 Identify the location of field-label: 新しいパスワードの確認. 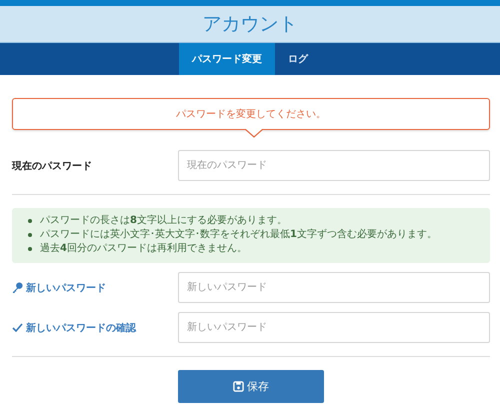
(81, 327).